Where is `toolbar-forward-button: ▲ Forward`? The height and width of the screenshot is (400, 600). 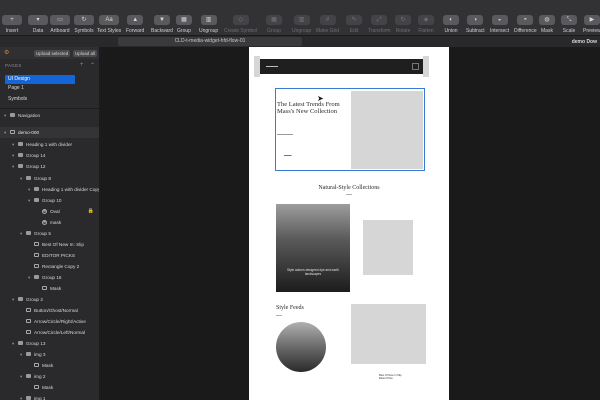 toolbar-forward-button: ▲ Forward is located at coordinates (135, 19).